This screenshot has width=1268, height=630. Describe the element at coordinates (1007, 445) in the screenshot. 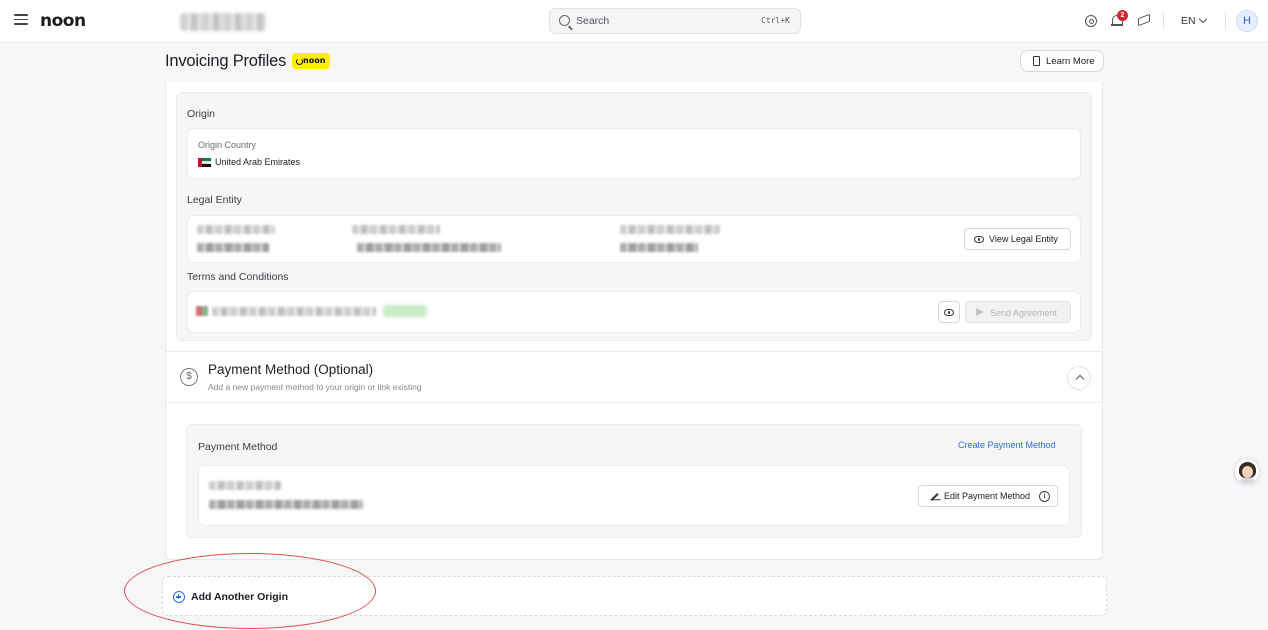

I see `create-payment-method-link: Create Payment Method` at that location.